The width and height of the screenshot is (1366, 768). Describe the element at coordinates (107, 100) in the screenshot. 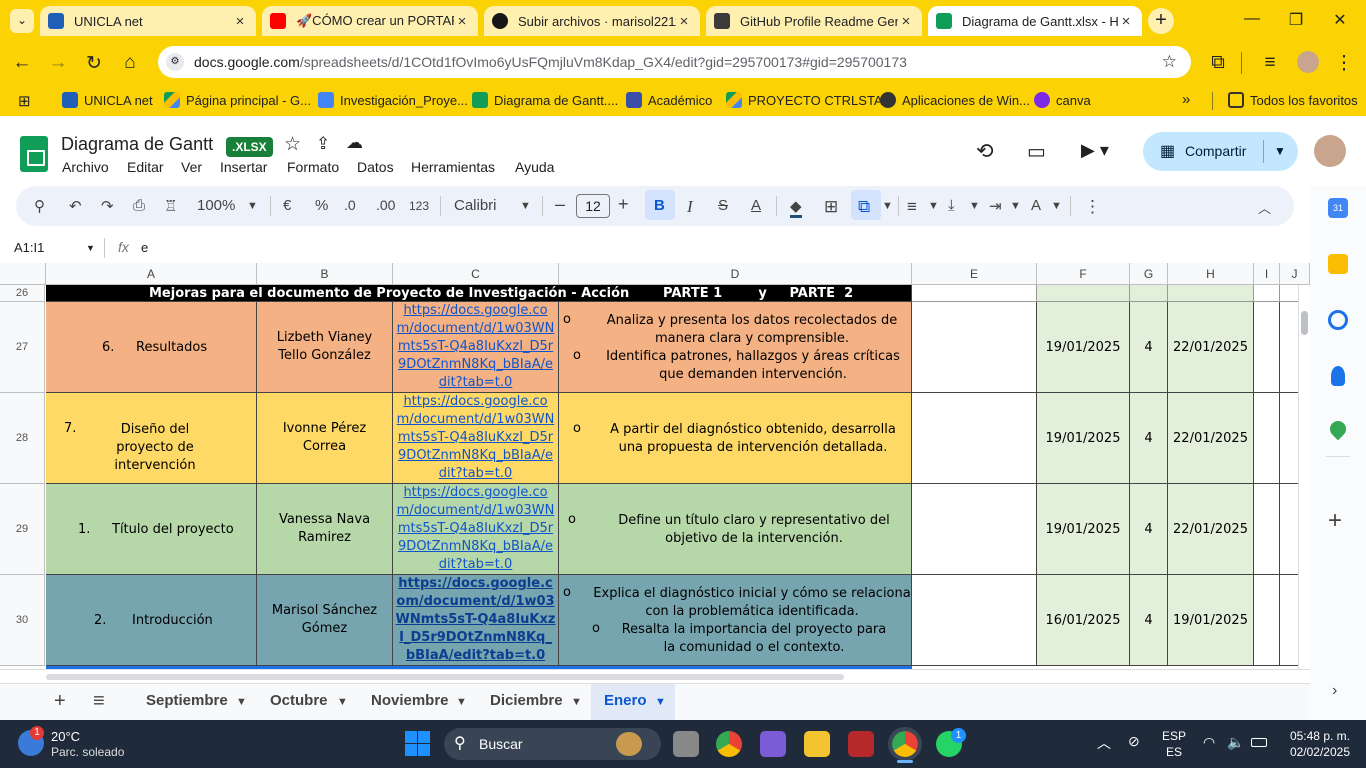

I see `bookmark-unicla: UNICLA net` at that location.